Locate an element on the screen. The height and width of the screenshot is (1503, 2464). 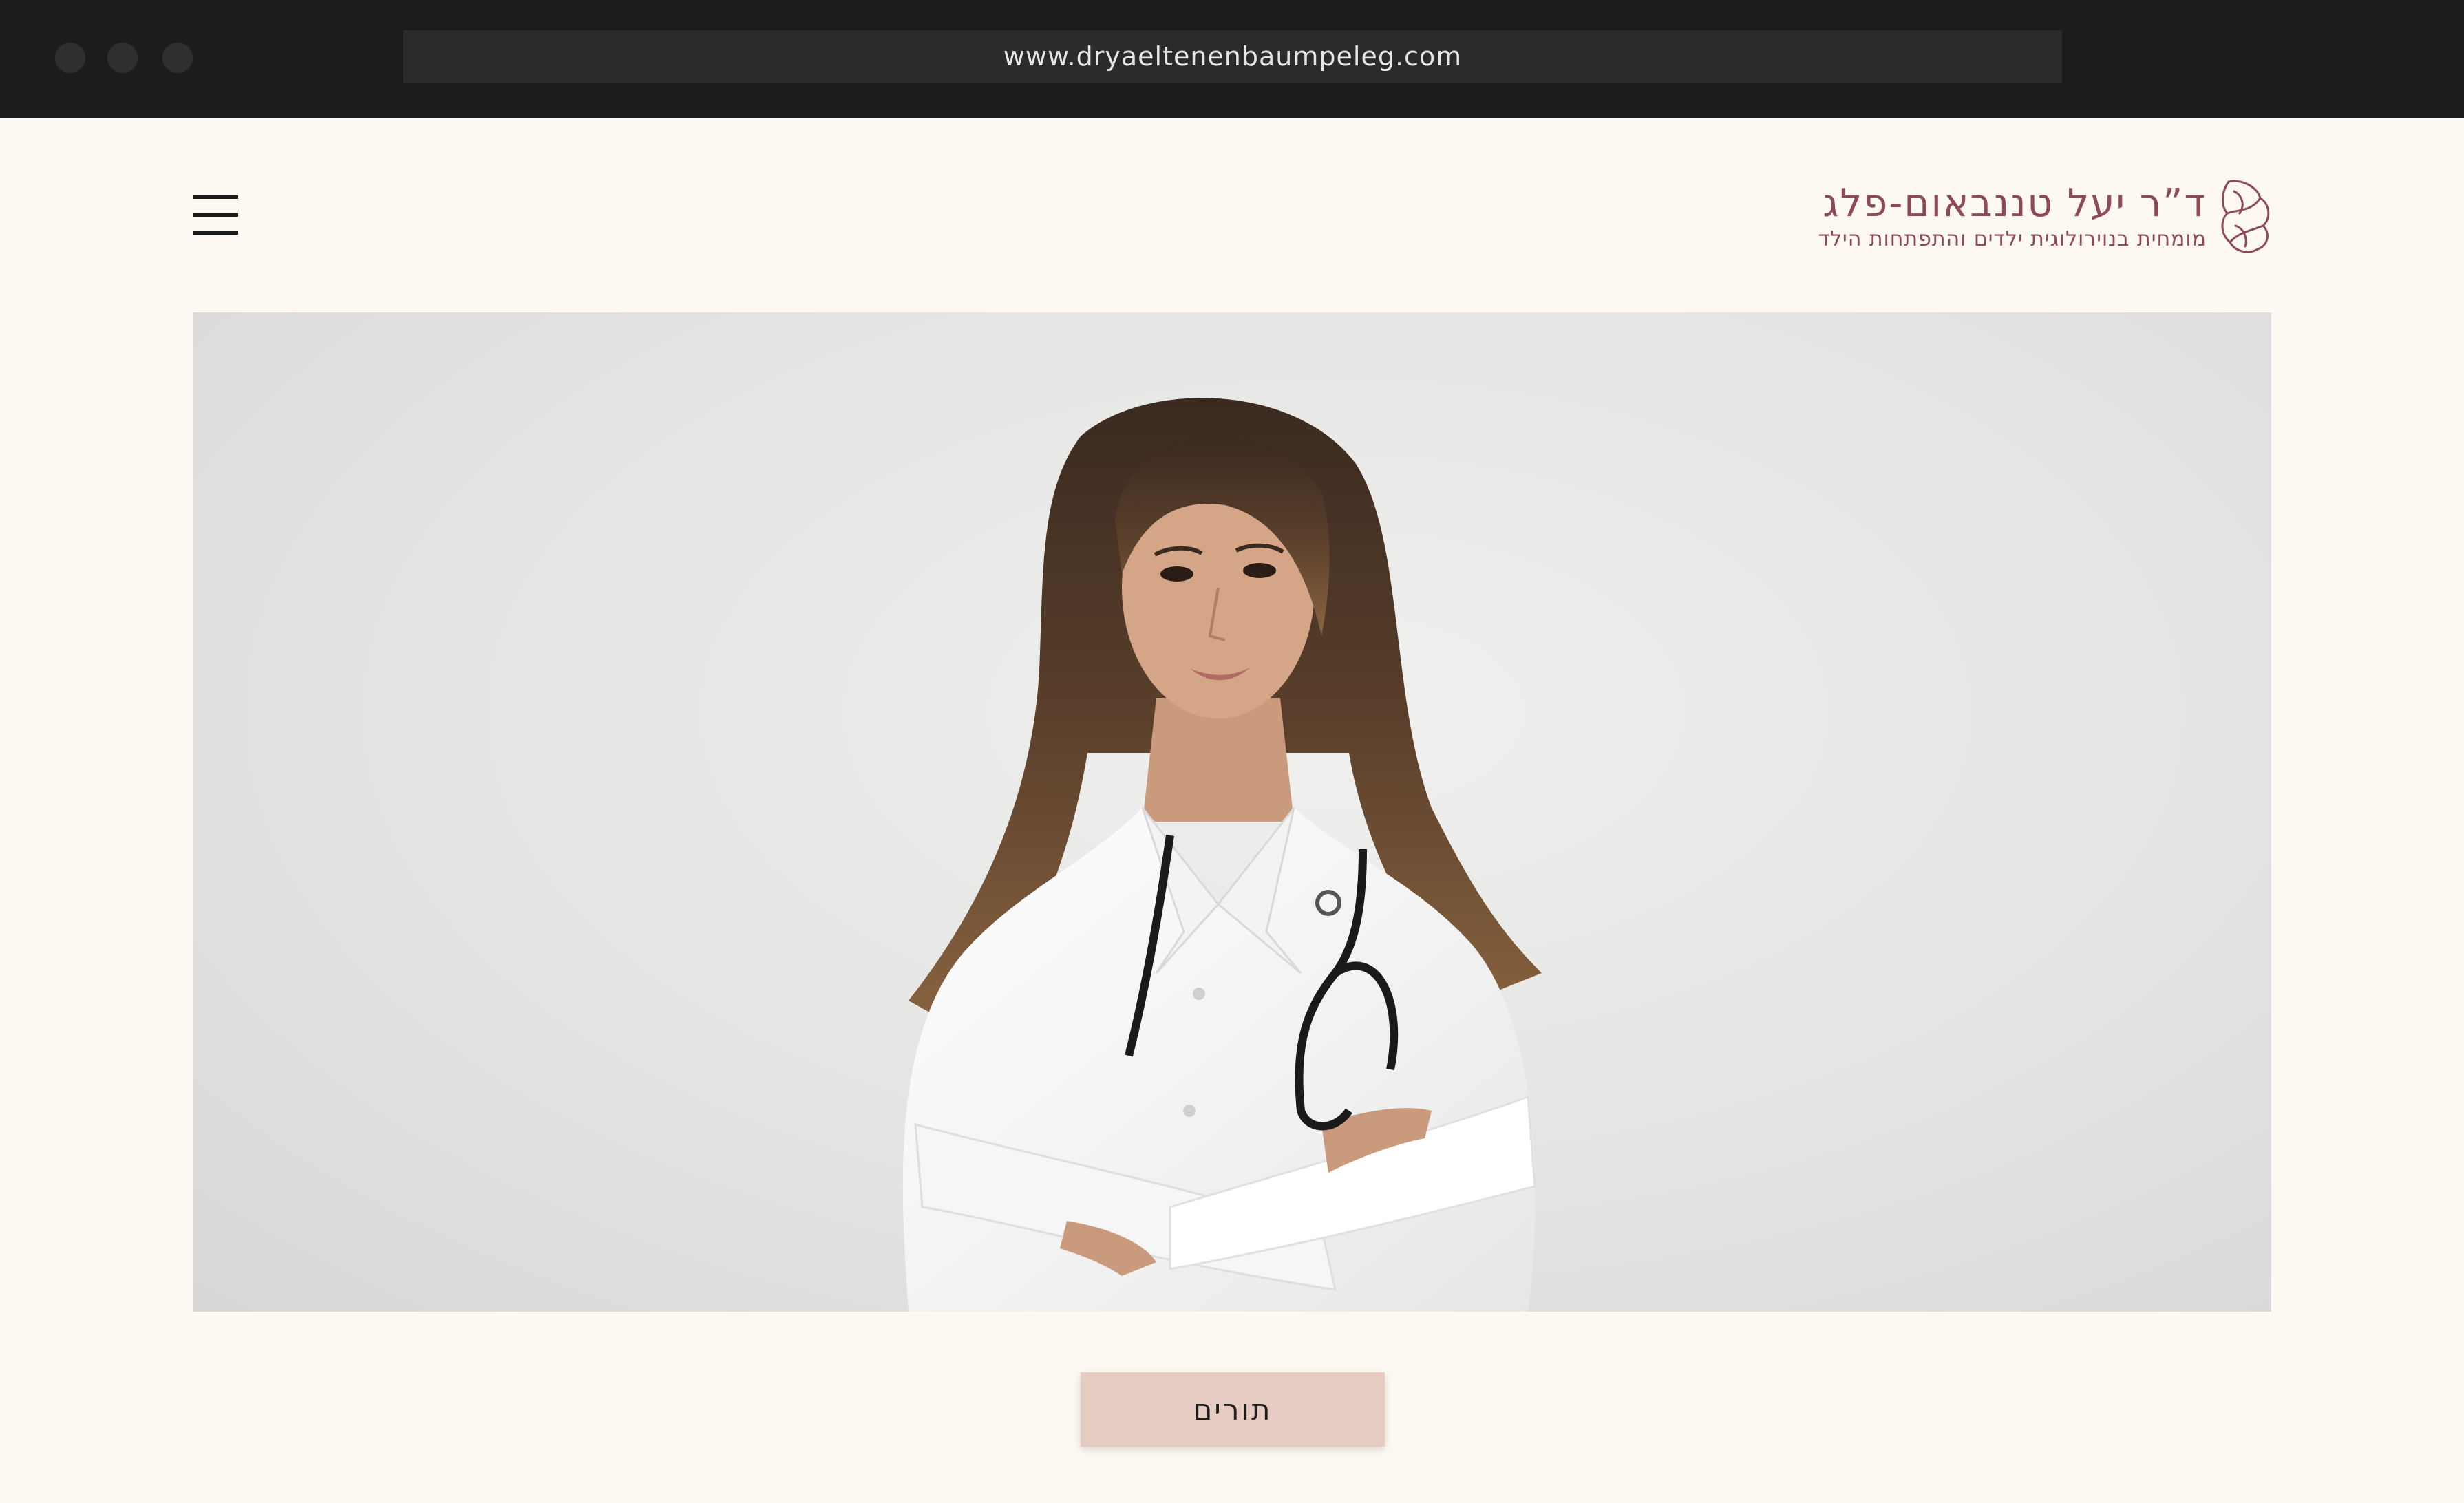
window-maximize-dot is located at coordinates (178, 58).